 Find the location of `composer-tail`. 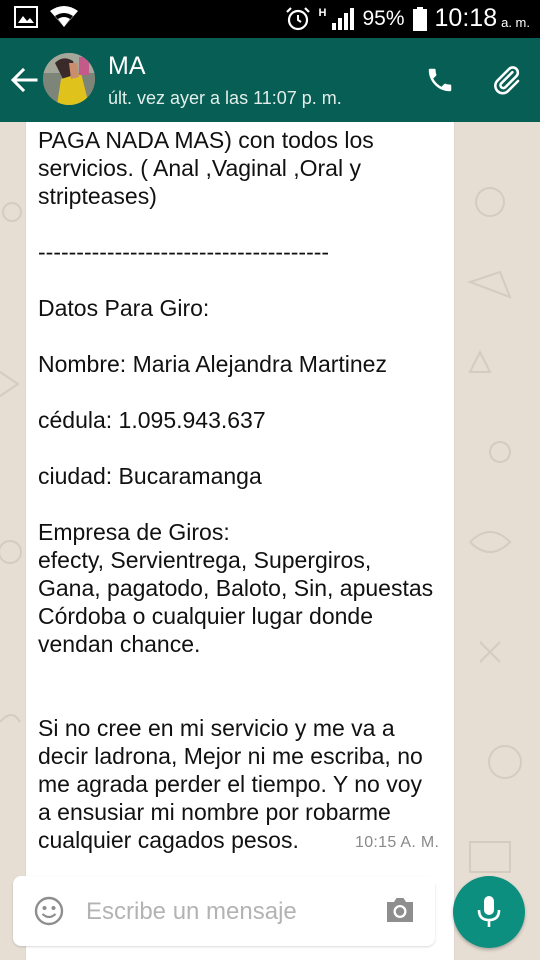

composer-tail is located at coordinates (438, 882).